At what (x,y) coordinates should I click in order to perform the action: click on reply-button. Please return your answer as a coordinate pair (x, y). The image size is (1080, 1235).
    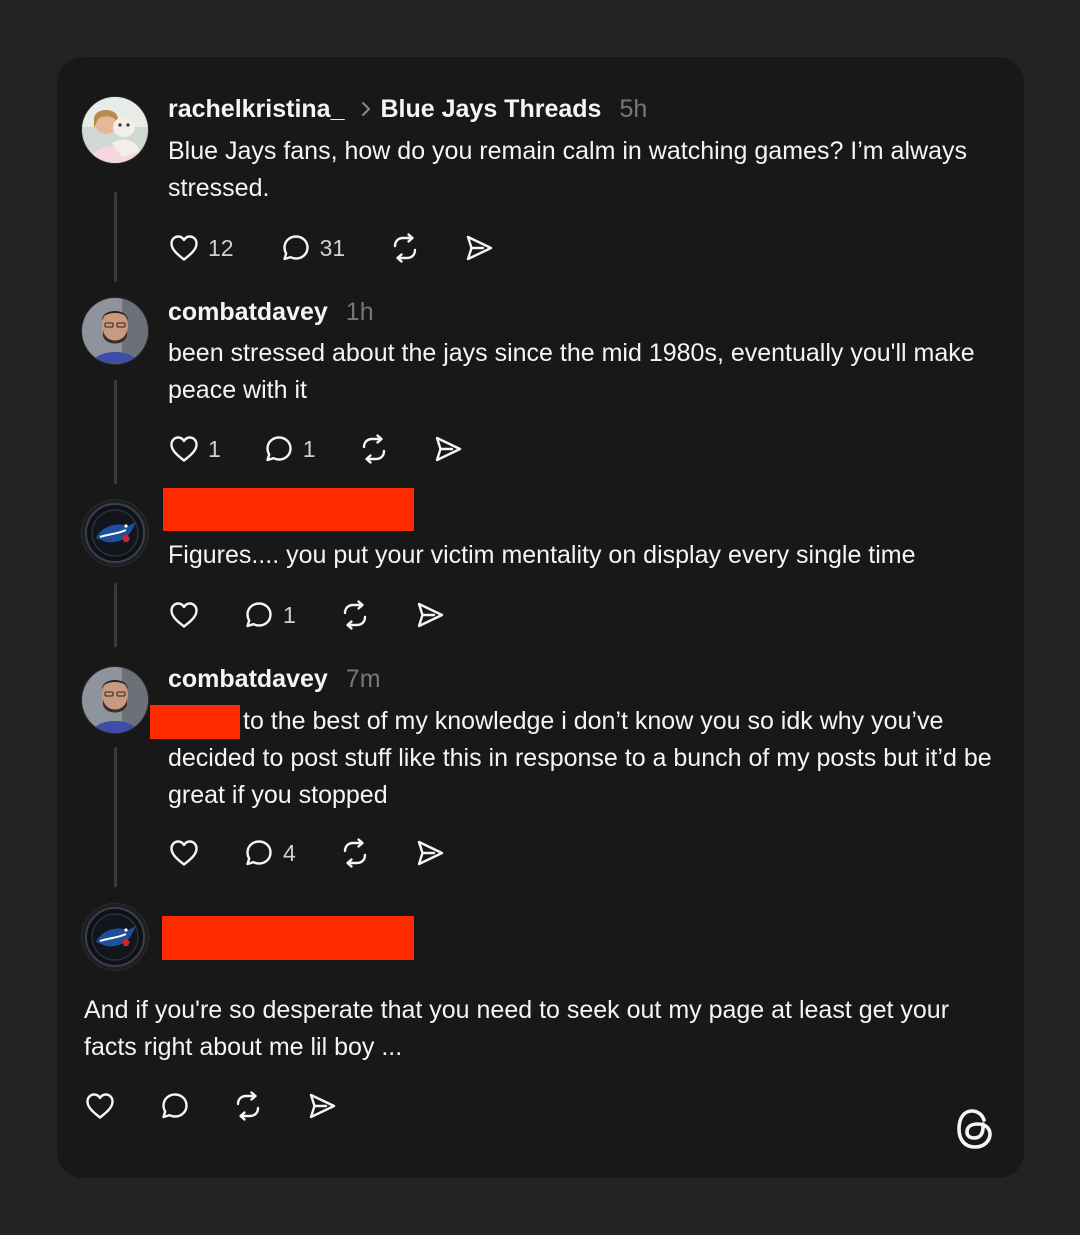
    Looking at the image, I should click on (175, 1106).